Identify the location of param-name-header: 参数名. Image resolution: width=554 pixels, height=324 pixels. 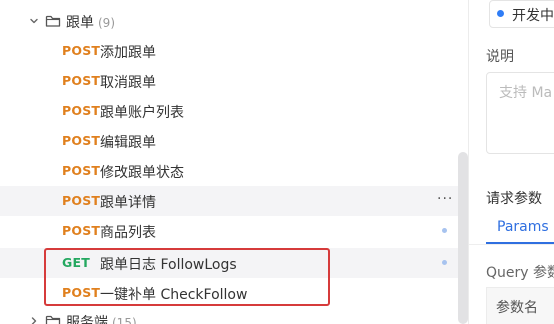
(520, 305).